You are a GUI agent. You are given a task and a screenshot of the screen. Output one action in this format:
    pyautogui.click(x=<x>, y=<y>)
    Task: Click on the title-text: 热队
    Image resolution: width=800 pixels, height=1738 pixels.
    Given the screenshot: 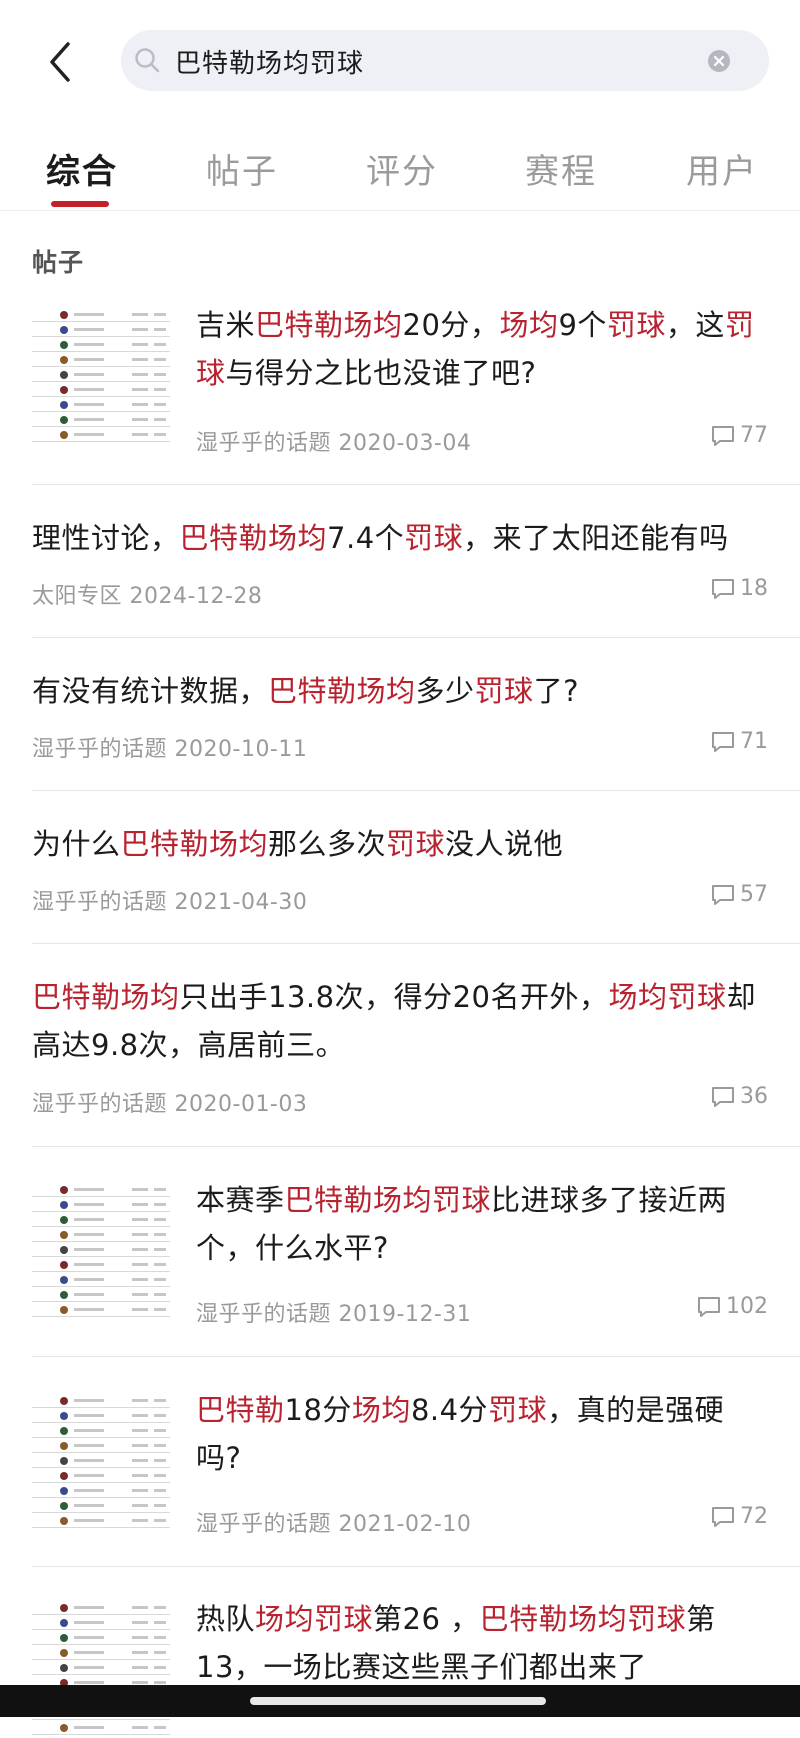 What is the action you would take?
    pyautogui.click(x=226, y=1619)
    